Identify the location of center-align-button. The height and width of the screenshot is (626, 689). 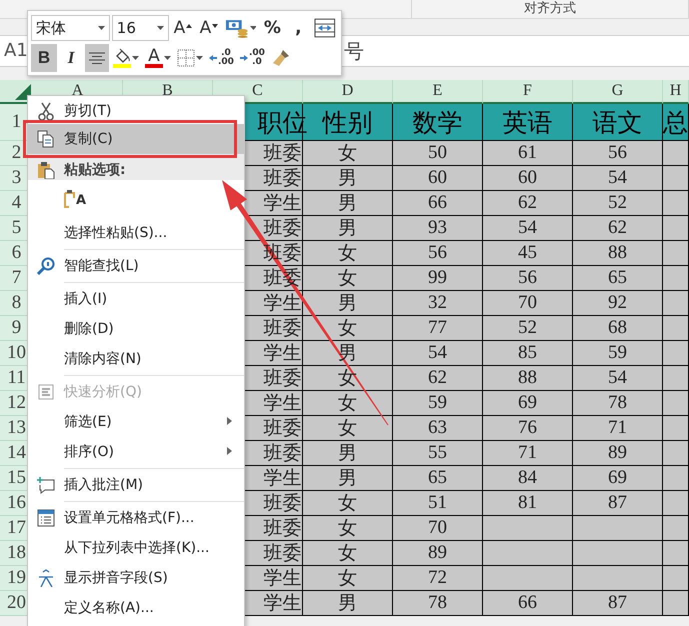
(97, 58).